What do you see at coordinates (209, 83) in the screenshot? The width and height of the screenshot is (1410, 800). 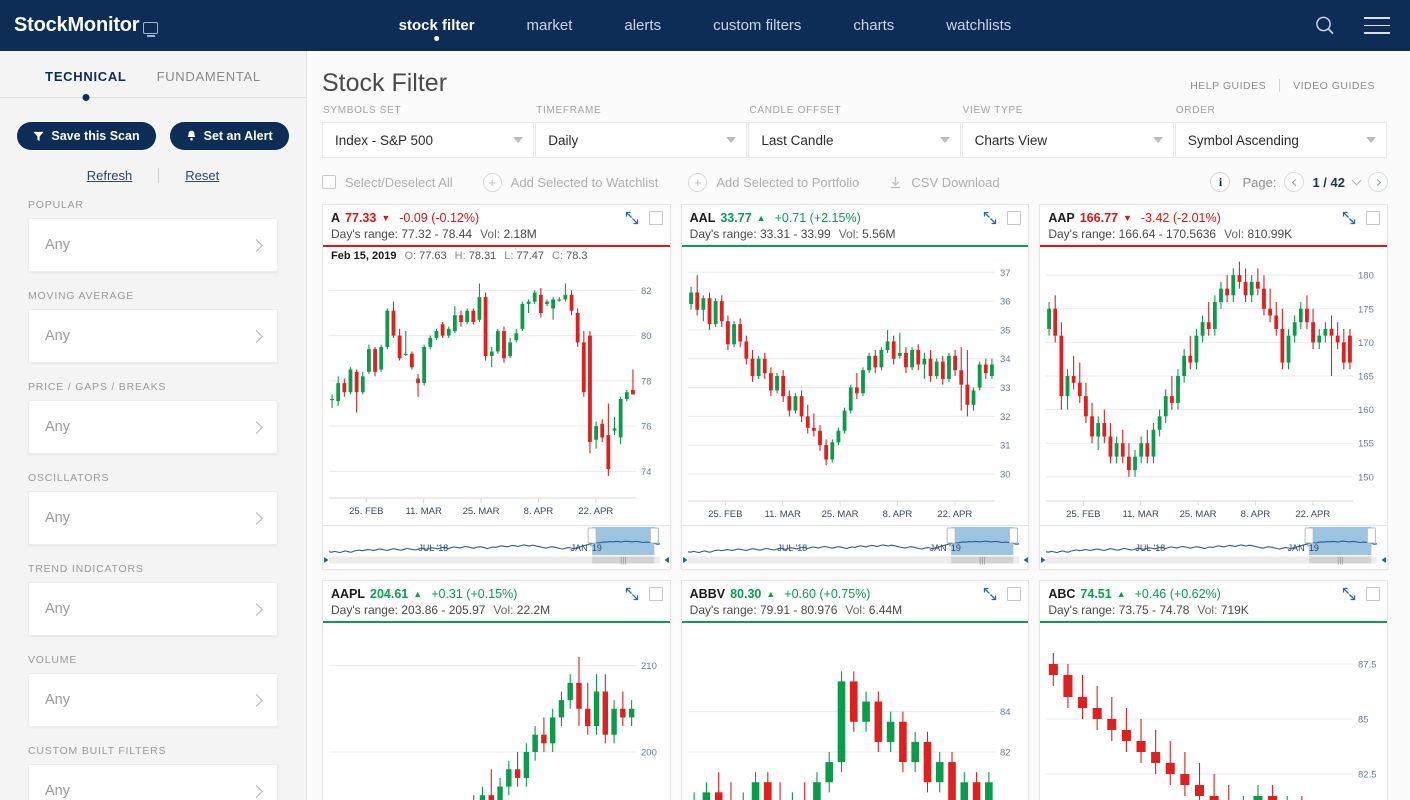 I see `sidebar-tab-fundamental: FUNDAMENTAL` at bounding box center [209, 83].